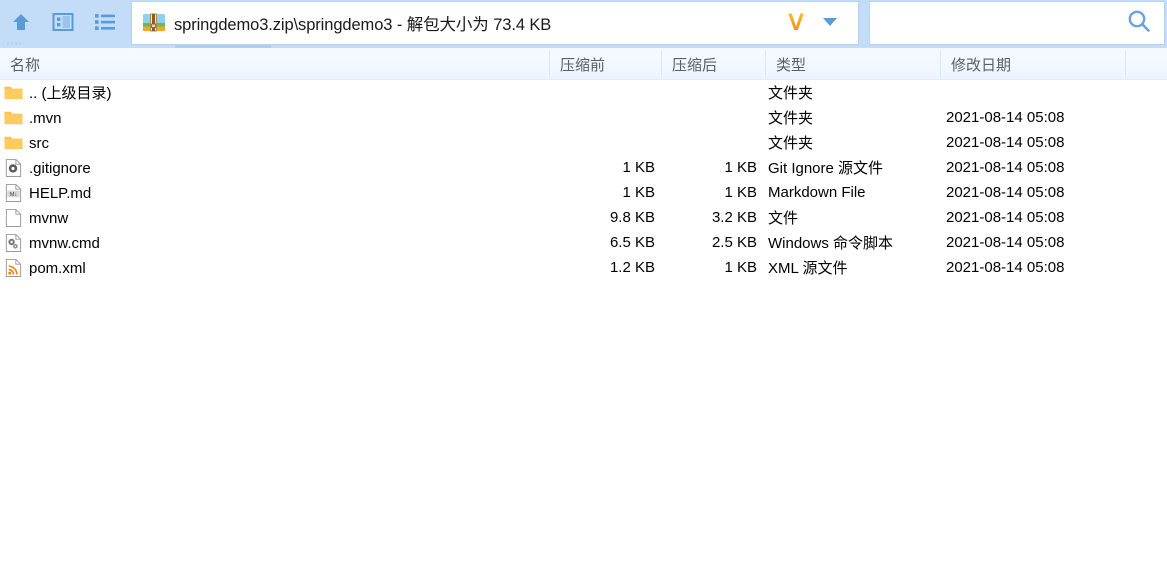 The width and height of the screenshot is (1167, 572). What do you see at coordinates (57, 268) in the screenshot?
I see `file-name-label: pom.xml` at bounding box center [57, 268].